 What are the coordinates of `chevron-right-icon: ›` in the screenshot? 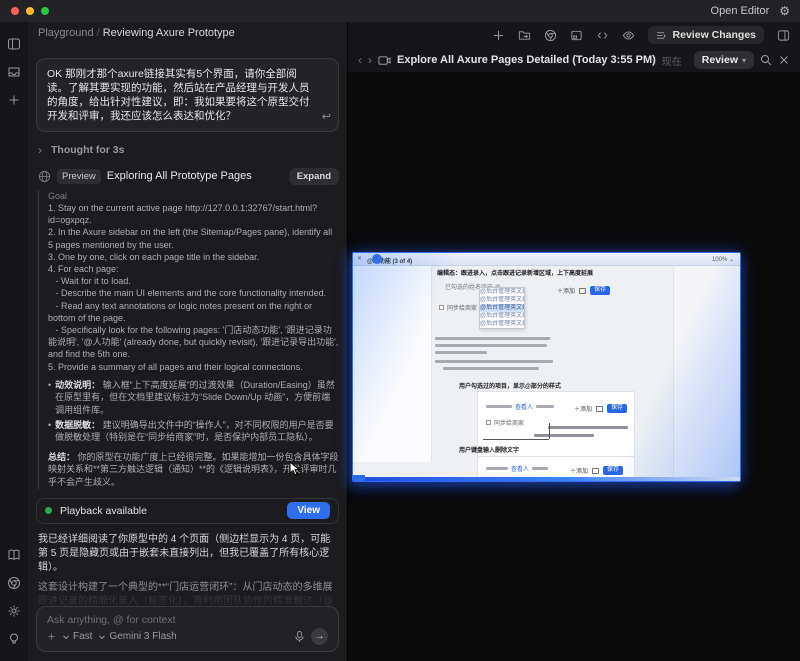 It's located at (40, 150).